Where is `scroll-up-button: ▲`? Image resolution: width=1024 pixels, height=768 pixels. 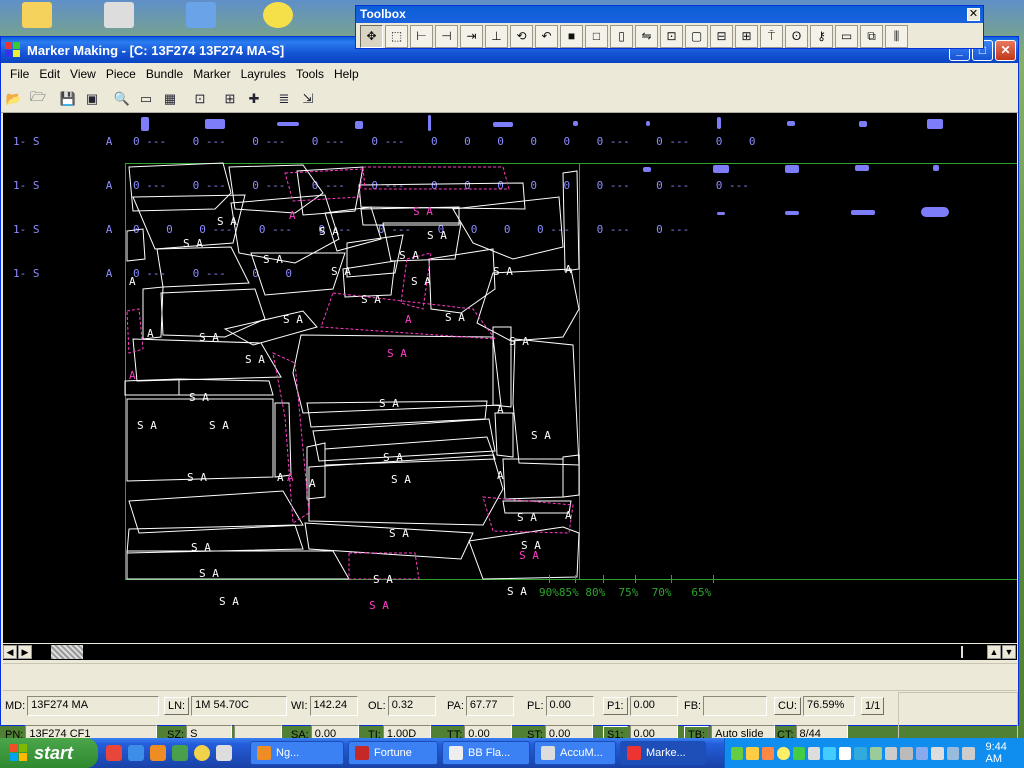
scroll-up-button: ▲ is located at coordinates (994, 652).